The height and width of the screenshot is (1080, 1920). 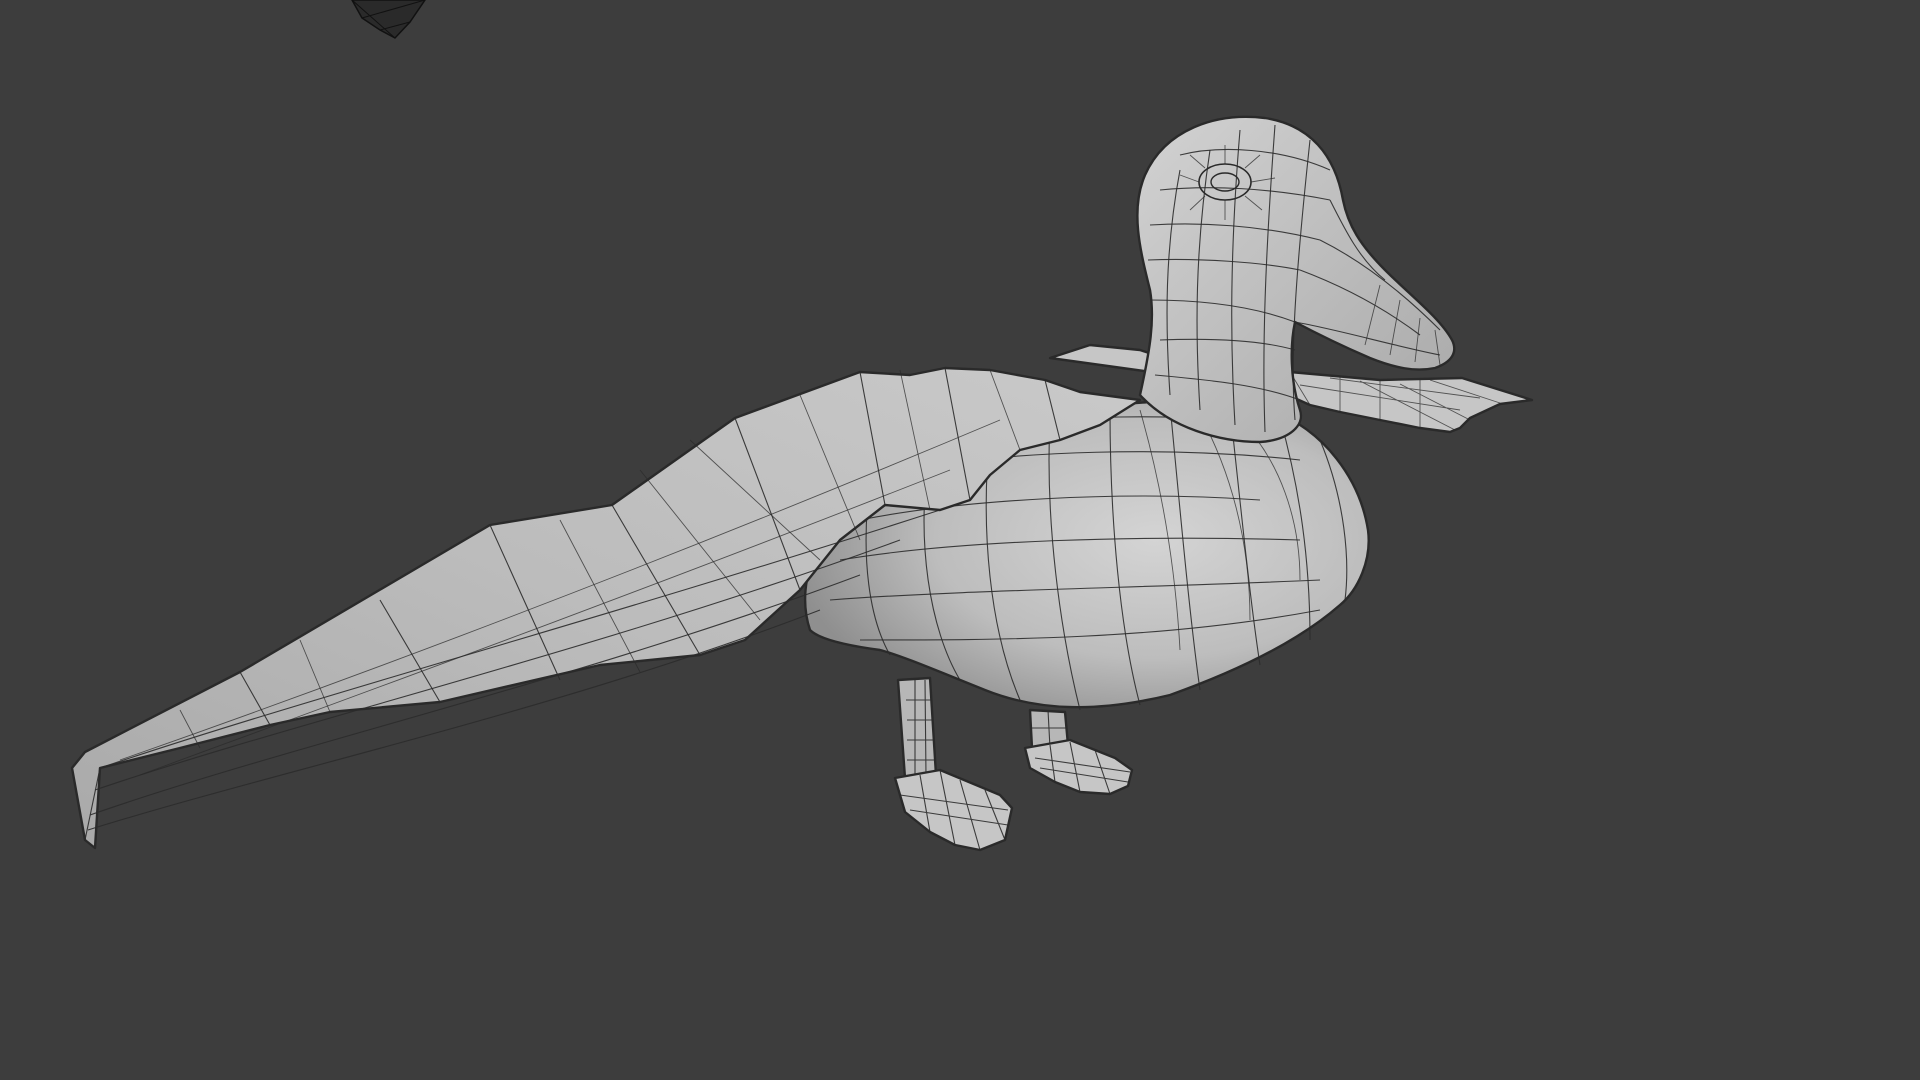 What do you see at coordinates (1078, 752) in the screenshot?
I see `duck-leg-right` at bounding box center [1078, 752].